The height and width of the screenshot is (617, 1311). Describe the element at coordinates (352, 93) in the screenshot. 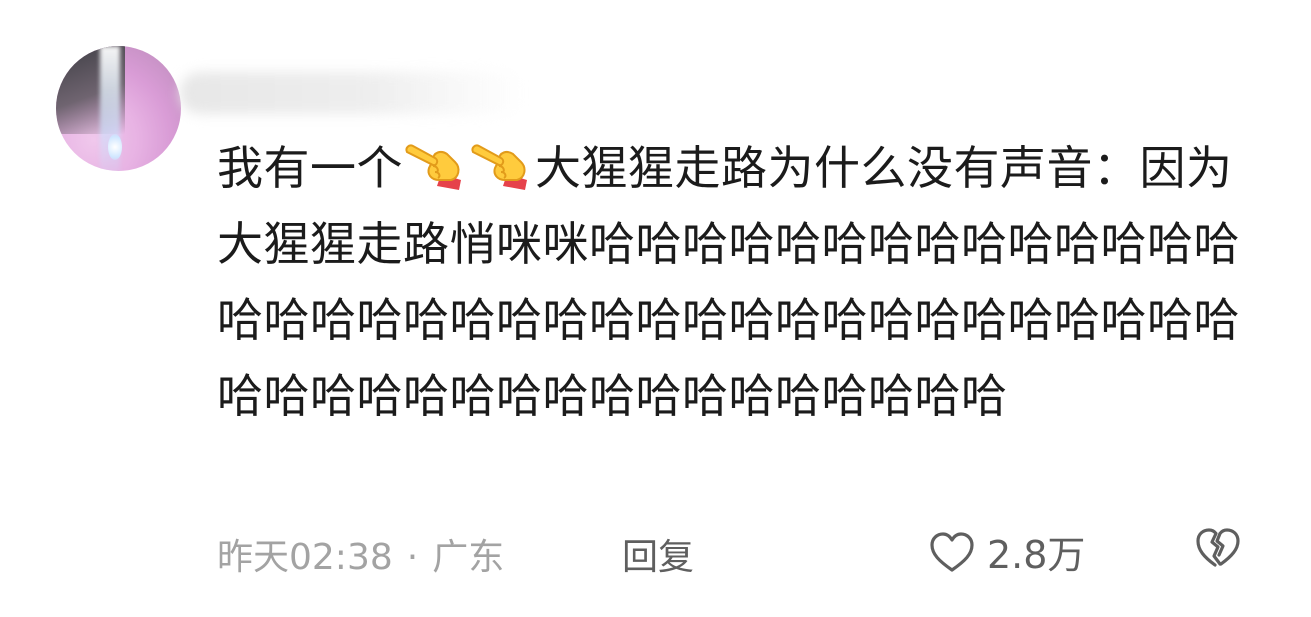

I see `username-blurred` at that location.